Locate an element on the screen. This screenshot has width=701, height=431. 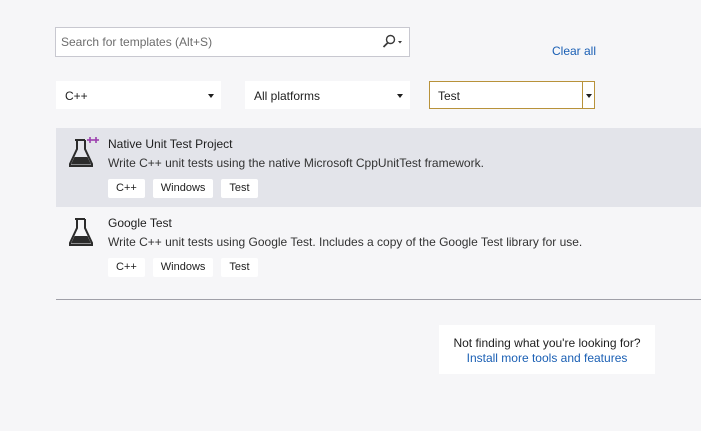
template-name: Google Test is located at coordinates (140, 223).